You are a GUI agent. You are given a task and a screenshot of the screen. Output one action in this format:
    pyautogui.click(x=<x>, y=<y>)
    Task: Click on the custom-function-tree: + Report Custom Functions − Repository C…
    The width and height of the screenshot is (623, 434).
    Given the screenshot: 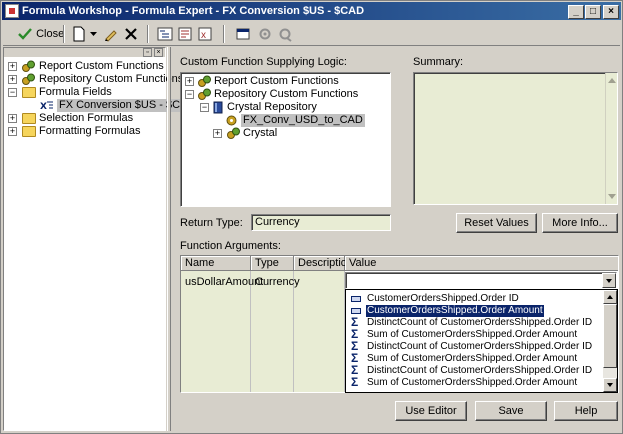 What is the action you would take?
    pyautogui.click(x=285, y=139)
    